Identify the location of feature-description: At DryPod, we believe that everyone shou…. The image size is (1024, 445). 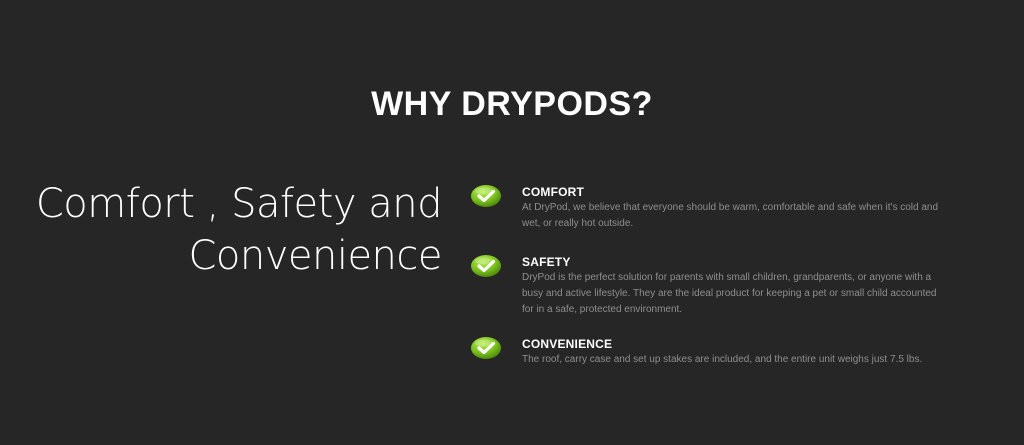
(730, 215).